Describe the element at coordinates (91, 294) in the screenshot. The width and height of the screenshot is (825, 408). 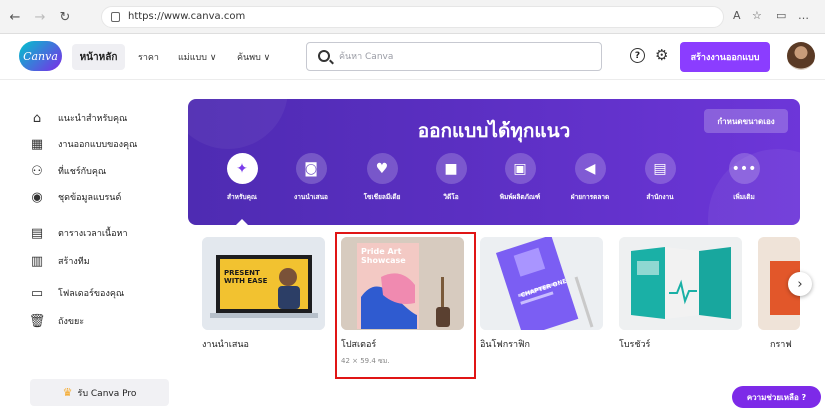
I see `sidebar-item-label: โฟลเดอร์ของคุณ` at that location.